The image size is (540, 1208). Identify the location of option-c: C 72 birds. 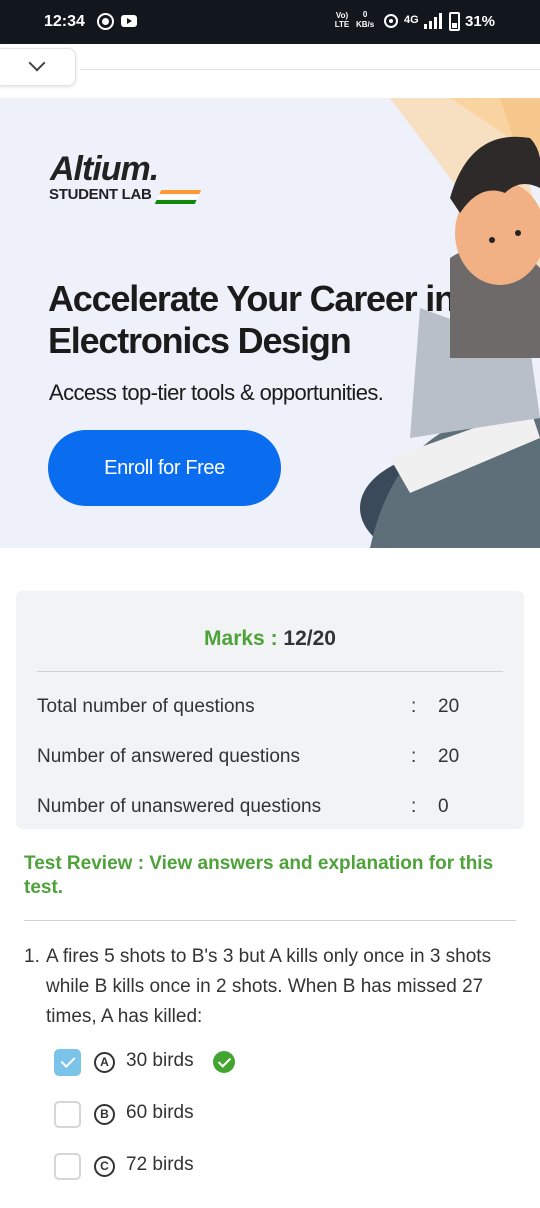
(254, 1167).